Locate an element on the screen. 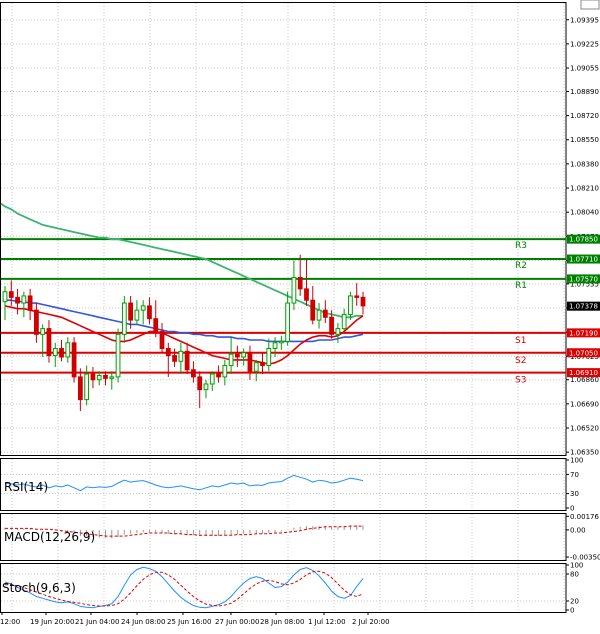 This screenshot has width=600, height=634. time-axis-label: 21 Jun 04:00 is located at coordinates (97, 622).